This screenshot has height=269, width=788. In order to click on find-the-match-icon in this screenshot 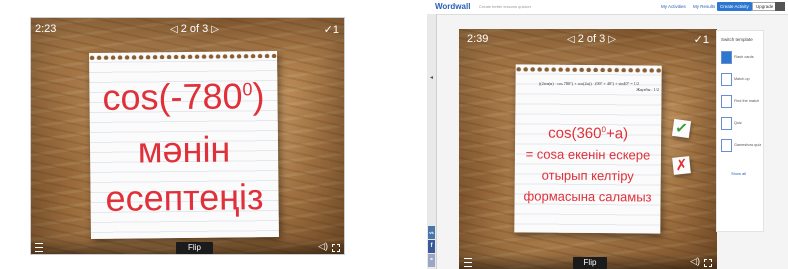, I will do `click(726, 101)`.